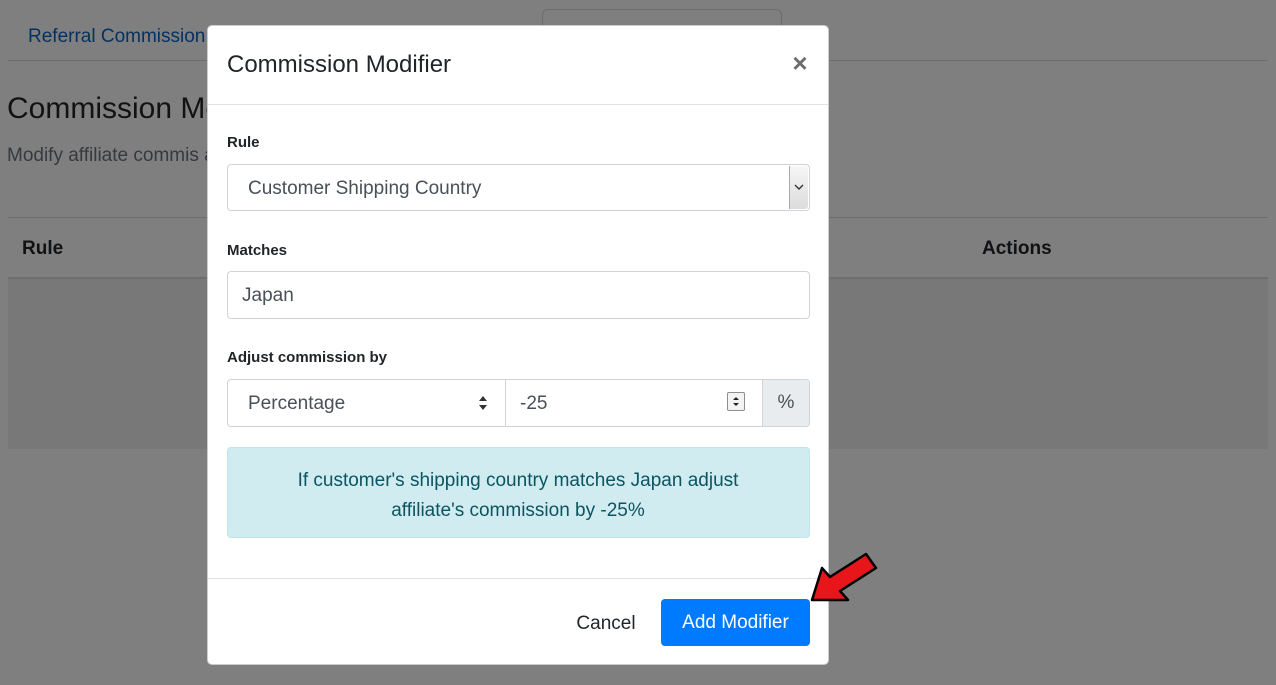 This screenshot has height=685, width=1276. Describe the element at coordinates (518, 187) in the screenshot. I see `rule-select: Customer Shipping Country` at that location.